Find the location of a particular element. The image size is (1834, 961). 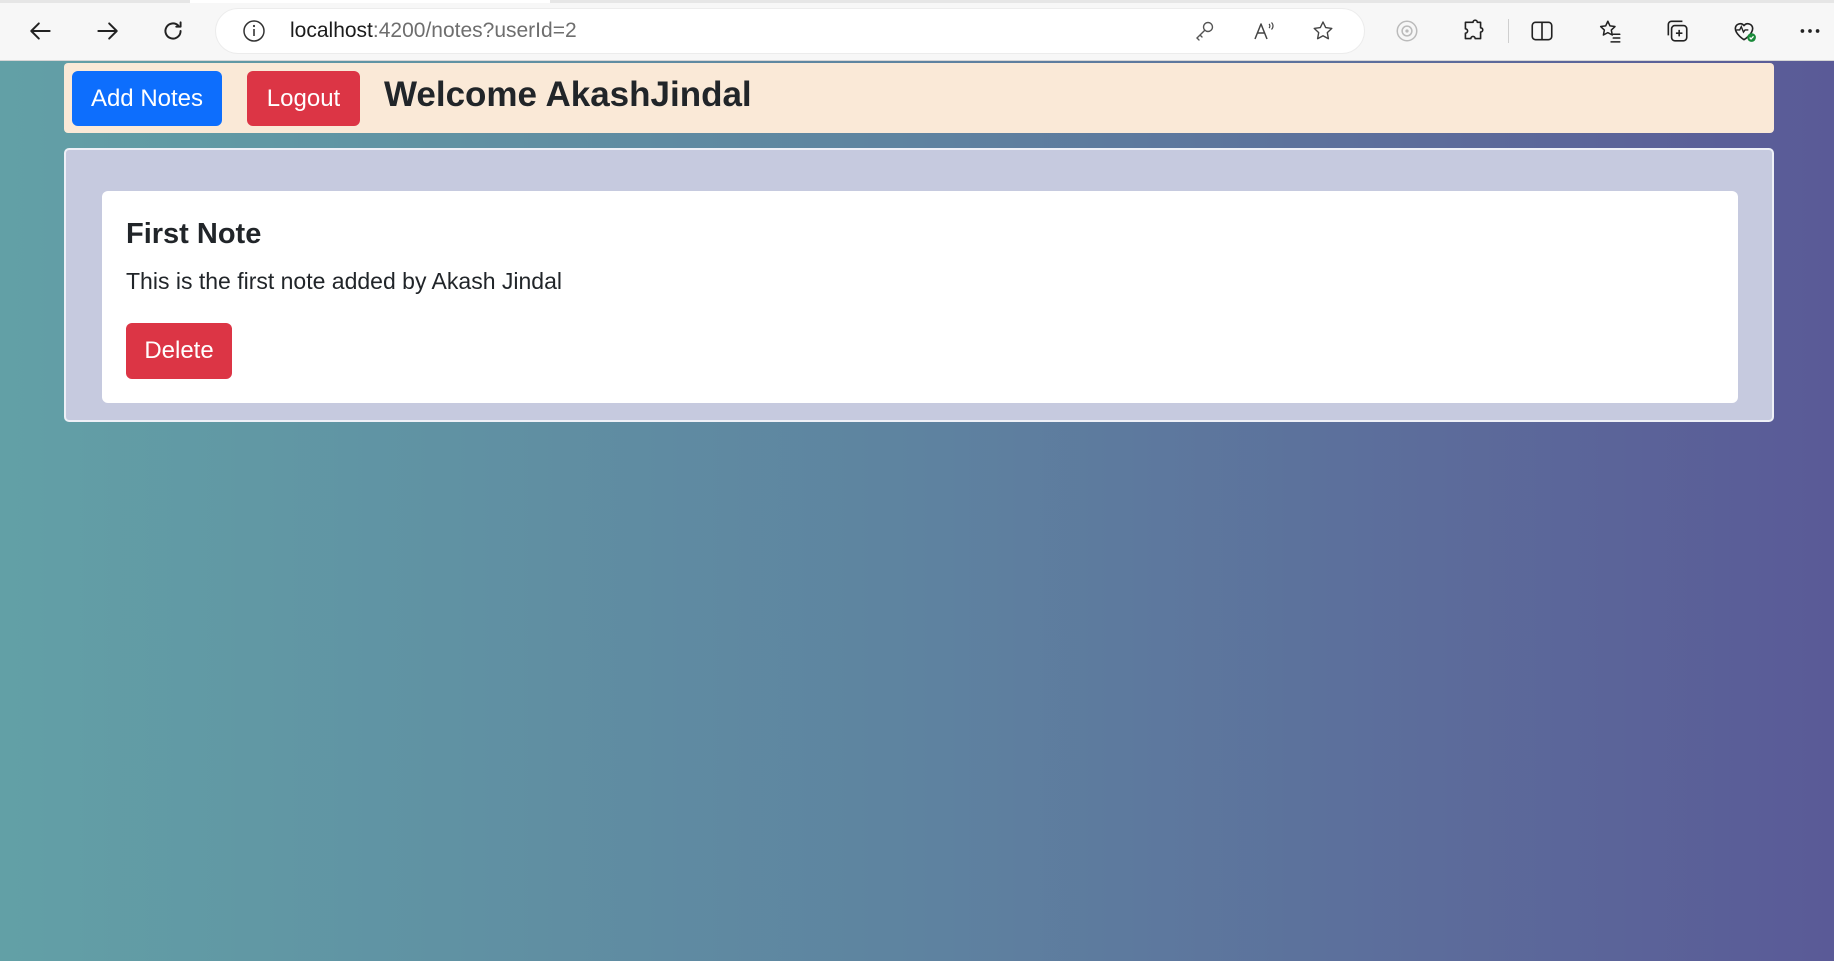

url-text: localhost:4200/notes?userId=2 is located at coordinates (433, 31).